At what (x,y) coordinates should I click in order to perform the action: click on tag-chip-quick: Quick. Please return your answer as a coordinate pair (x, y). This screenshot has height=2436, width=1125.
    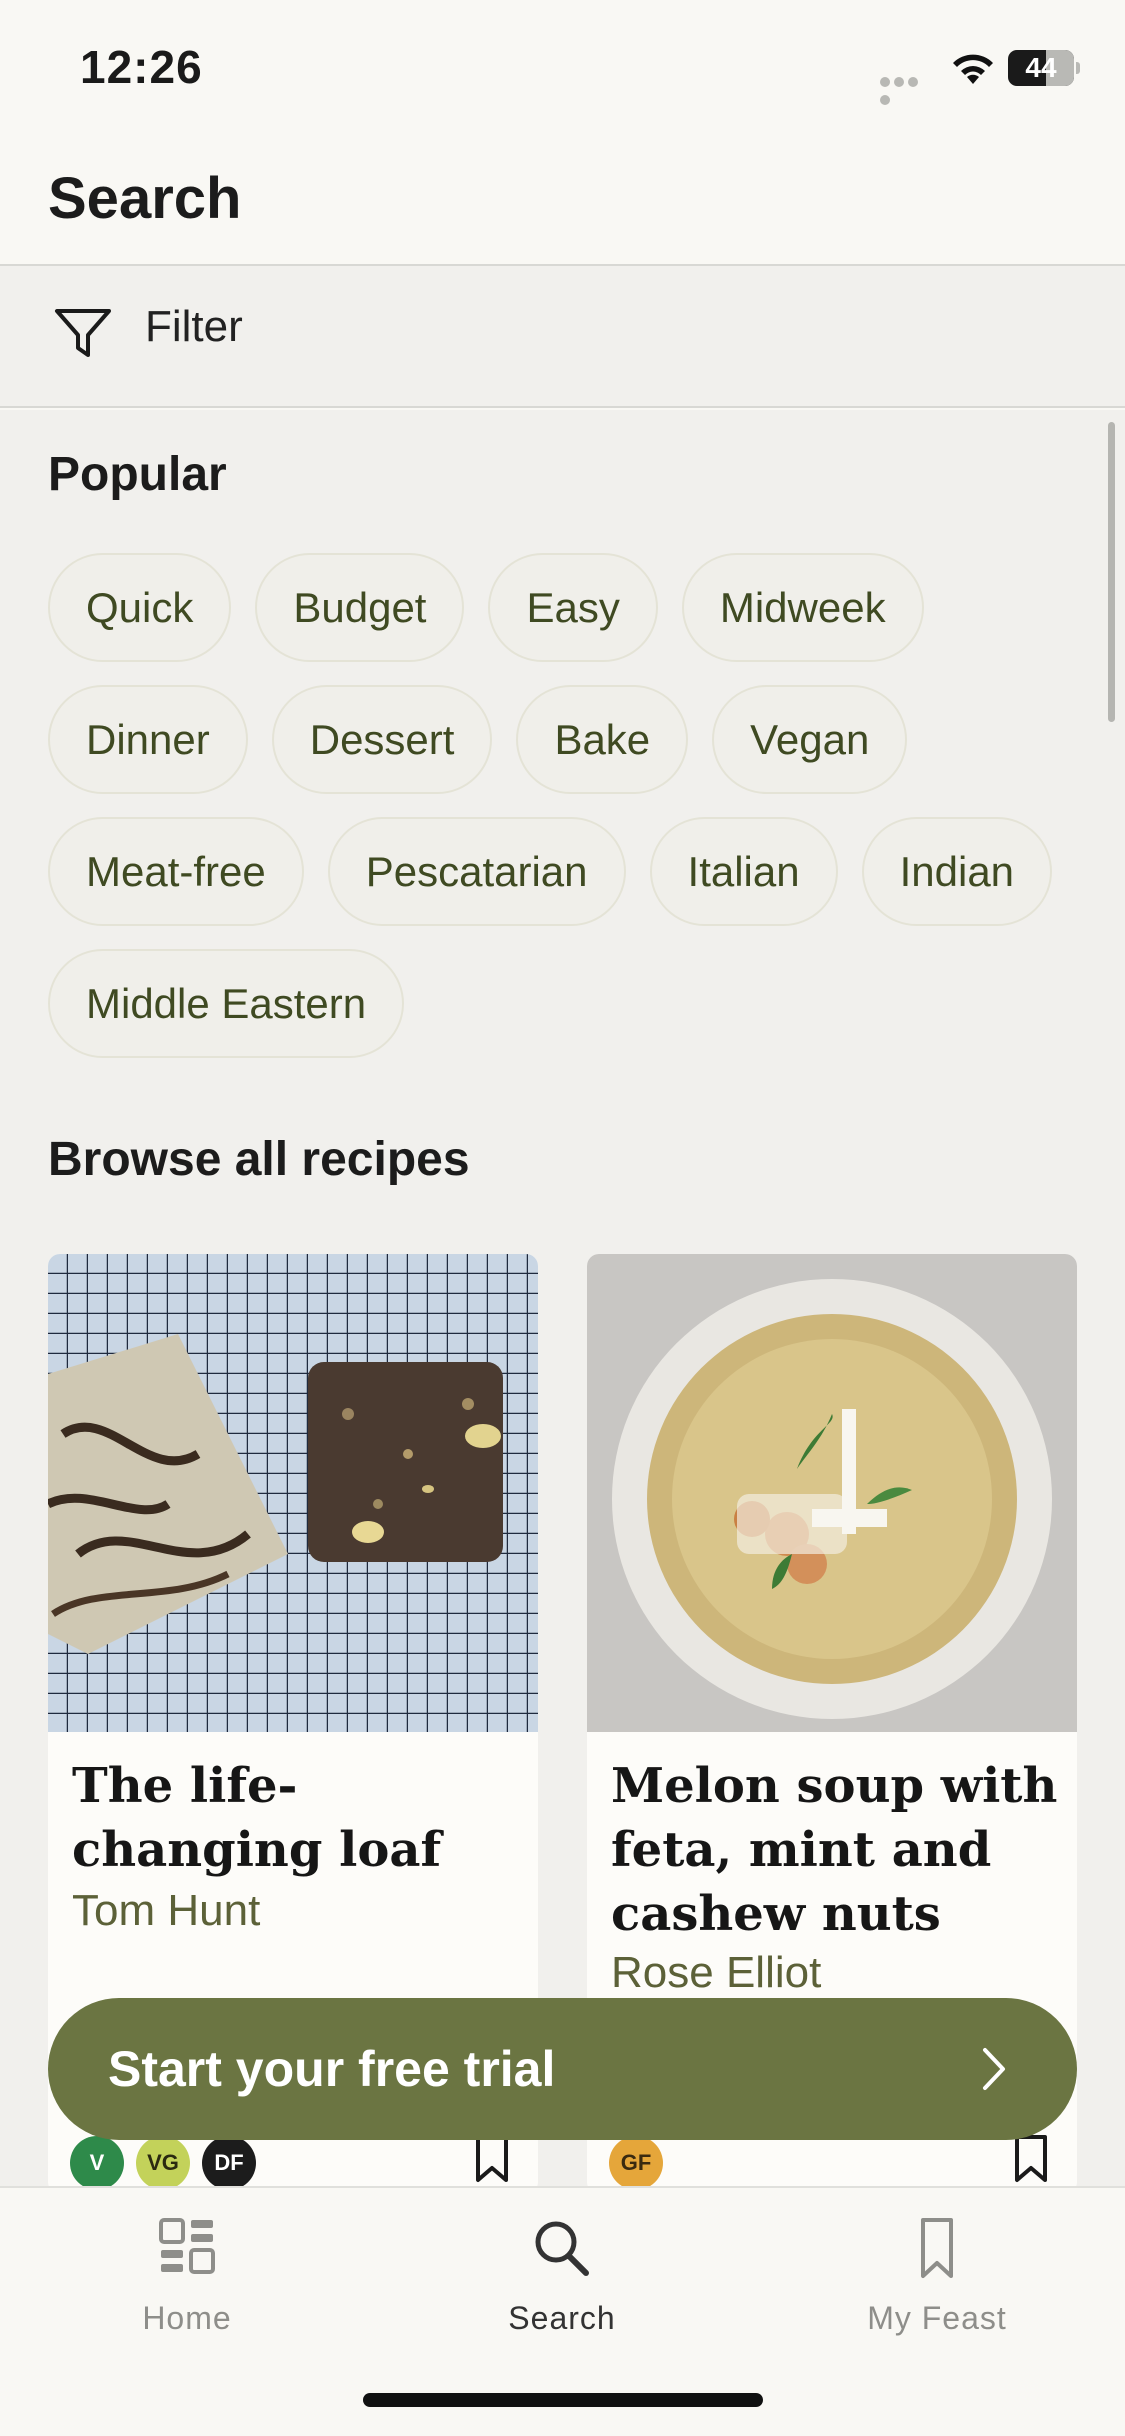
    Looking at the image, I should click on (140, 607).